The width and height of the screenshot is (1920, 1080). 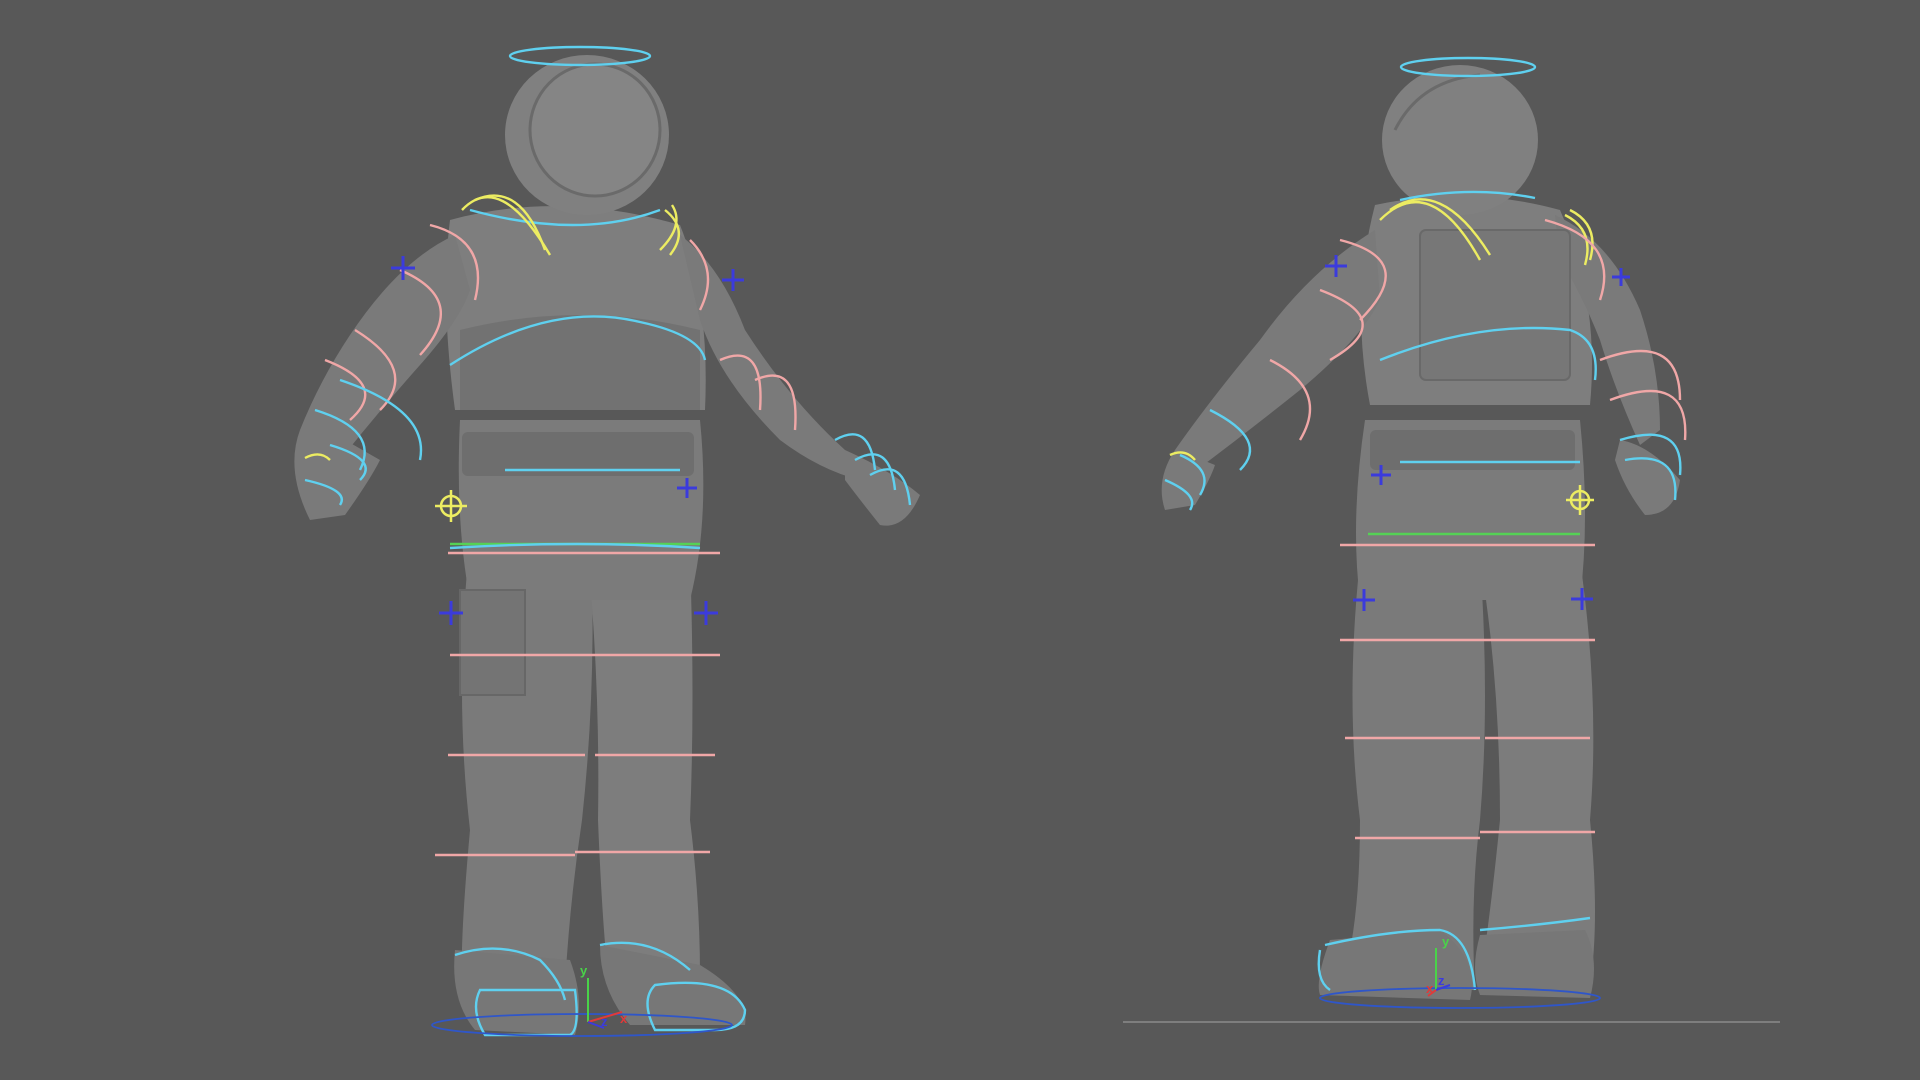 I want to click on left-boot, so click(x=516, y=992).